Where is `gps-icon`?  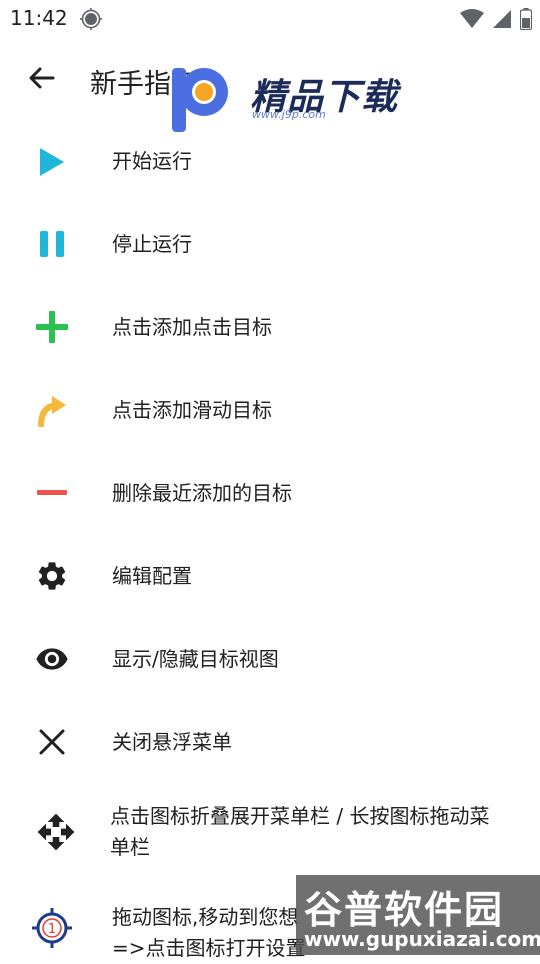 gps-icon is located at coordinates (91, 21).